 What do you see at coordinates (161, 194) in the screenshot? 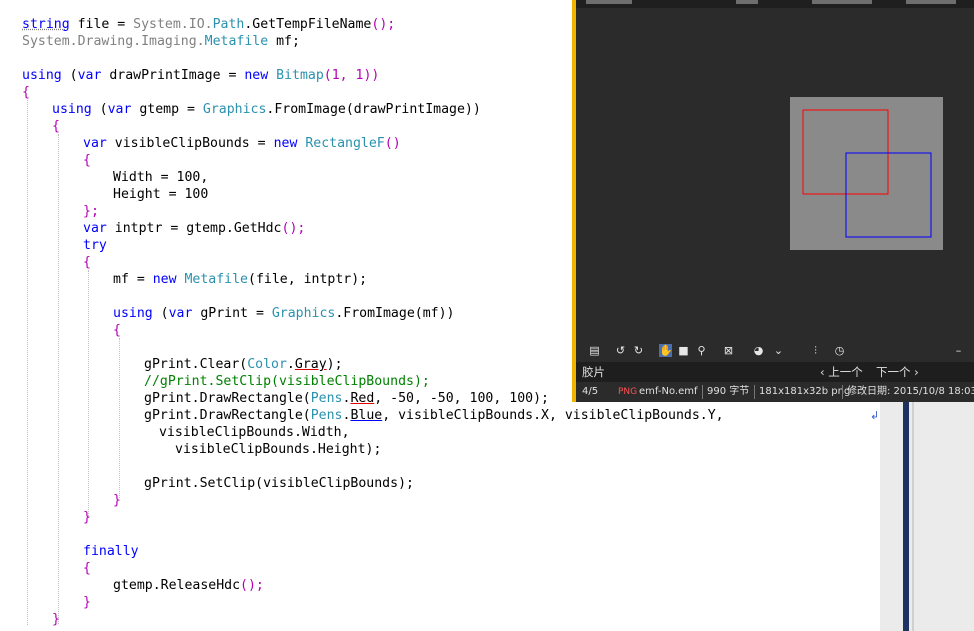
I see `code-line: Height = 100` at bounding box center [161, 194].